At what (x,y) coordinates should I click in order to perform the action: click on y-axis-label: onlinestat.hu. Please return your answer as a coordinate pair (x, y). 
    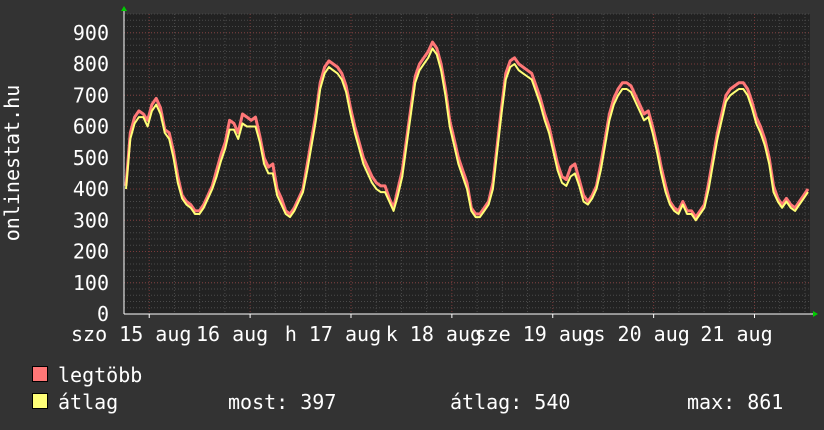
    Looking at the image, I should click on (12, 163).